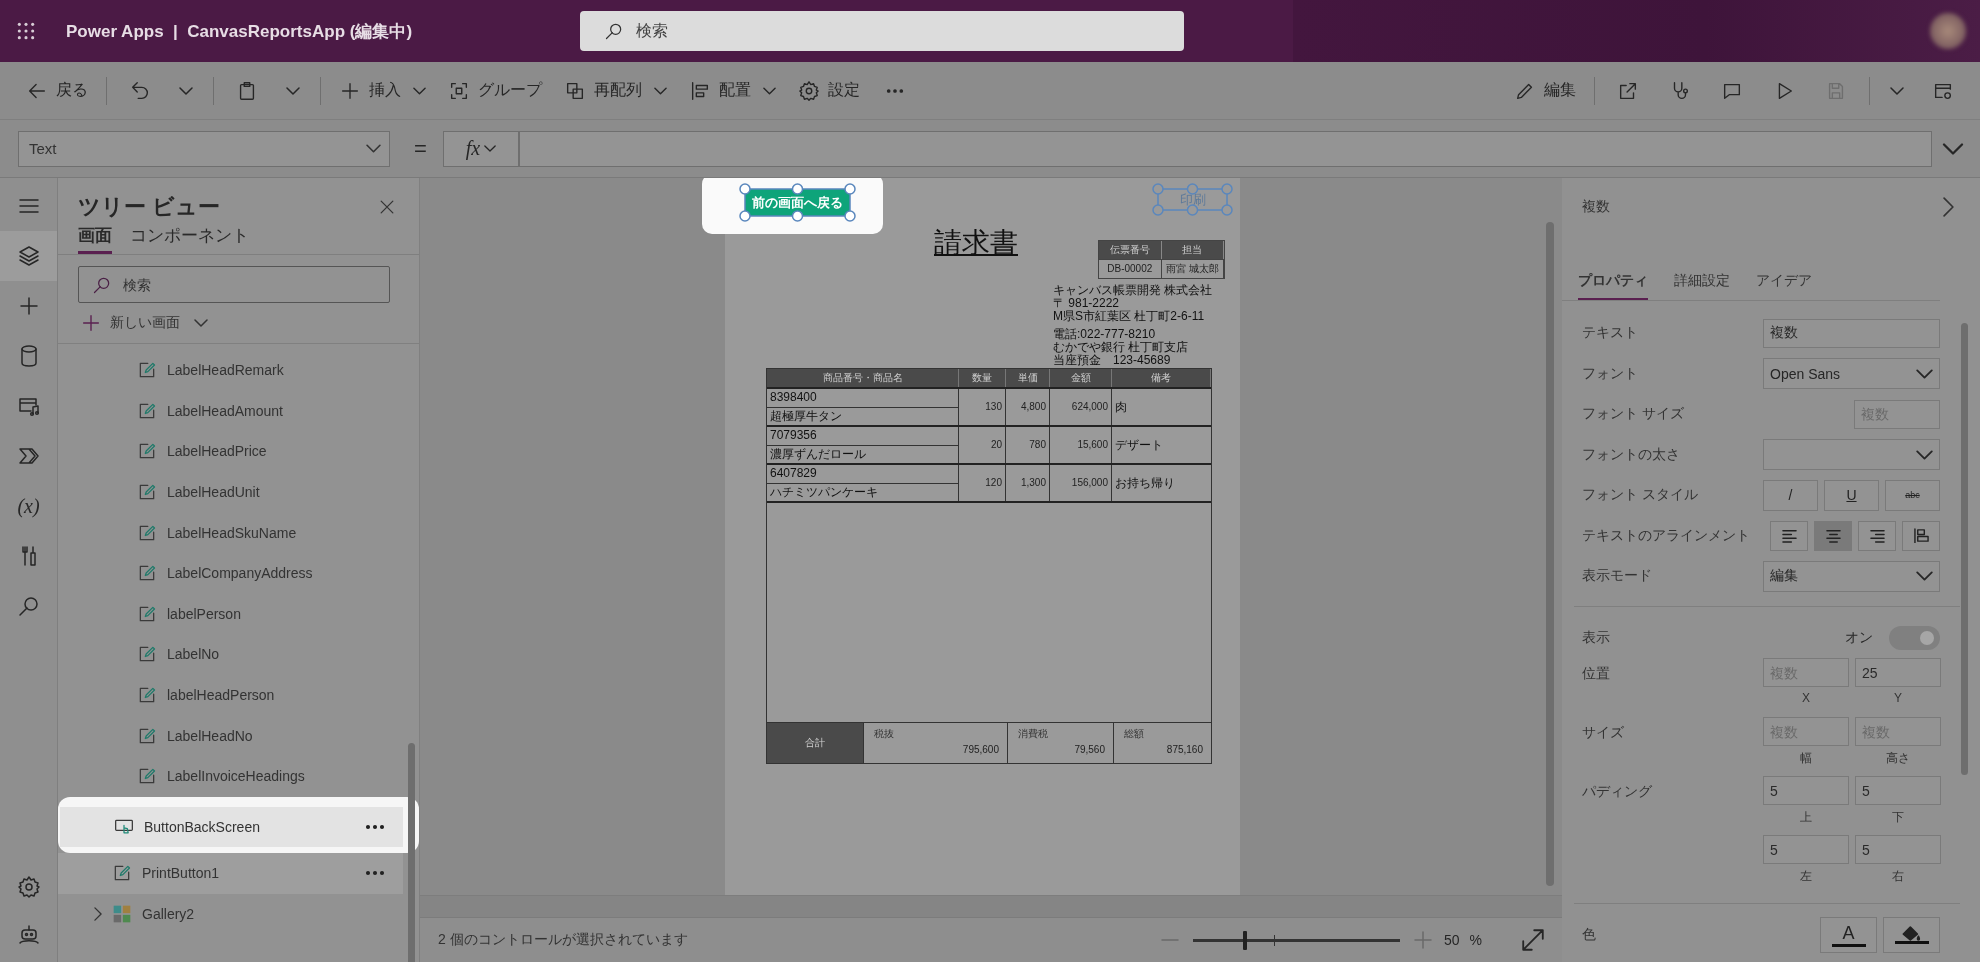 Image resolution: width=1980 pixels, height=962 pixels. Describe the element at coordinates (495, 90) in the screenshot. I see `group-button: グループ` at that location.